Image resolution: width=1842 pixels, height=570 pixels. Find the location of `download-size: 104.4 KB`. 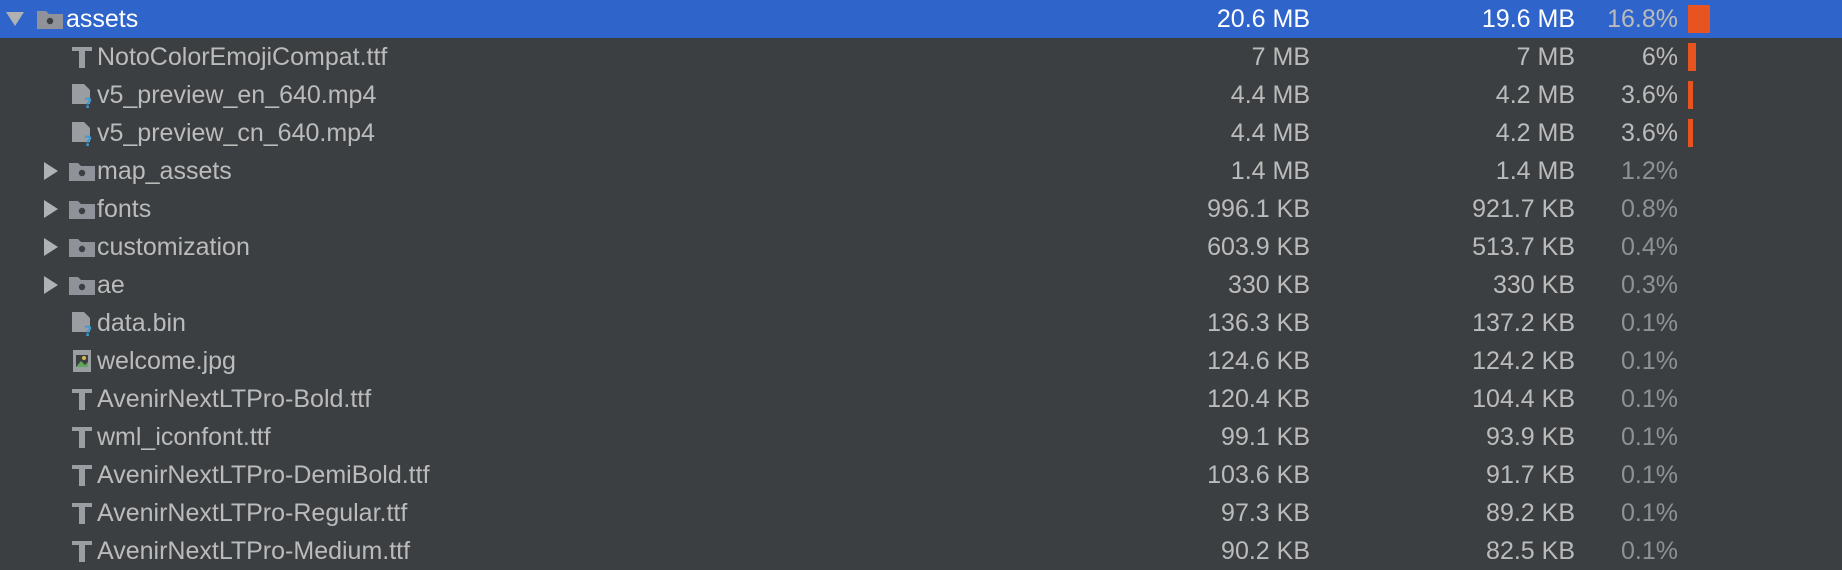

download-size: 104.4 KB is located at coordinates (1523, 399).